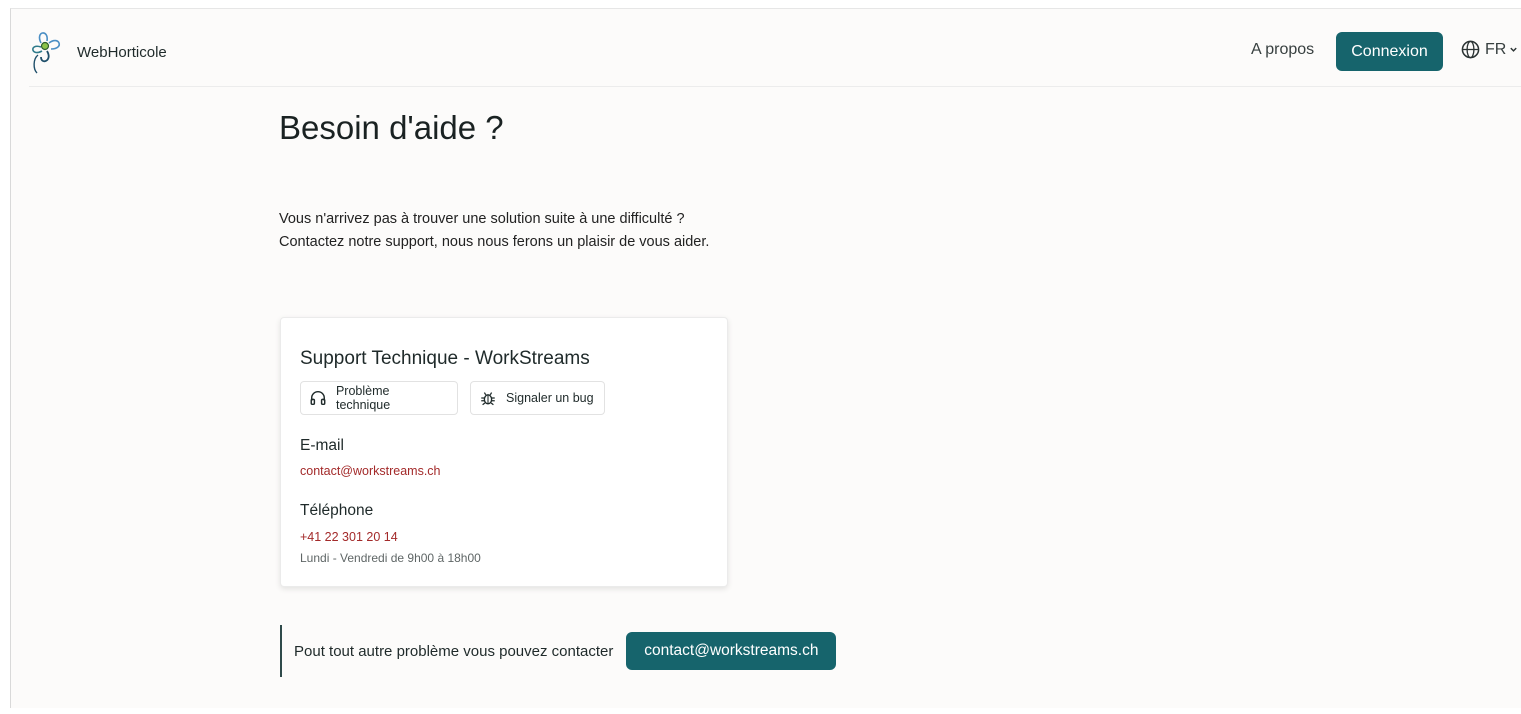 The height and width of the screenshot is (714, 1521). What do you see at coordinates (1389, 51) in the screenshot?
I see `login-button: Connexion` at bounding box center [1389, 51].